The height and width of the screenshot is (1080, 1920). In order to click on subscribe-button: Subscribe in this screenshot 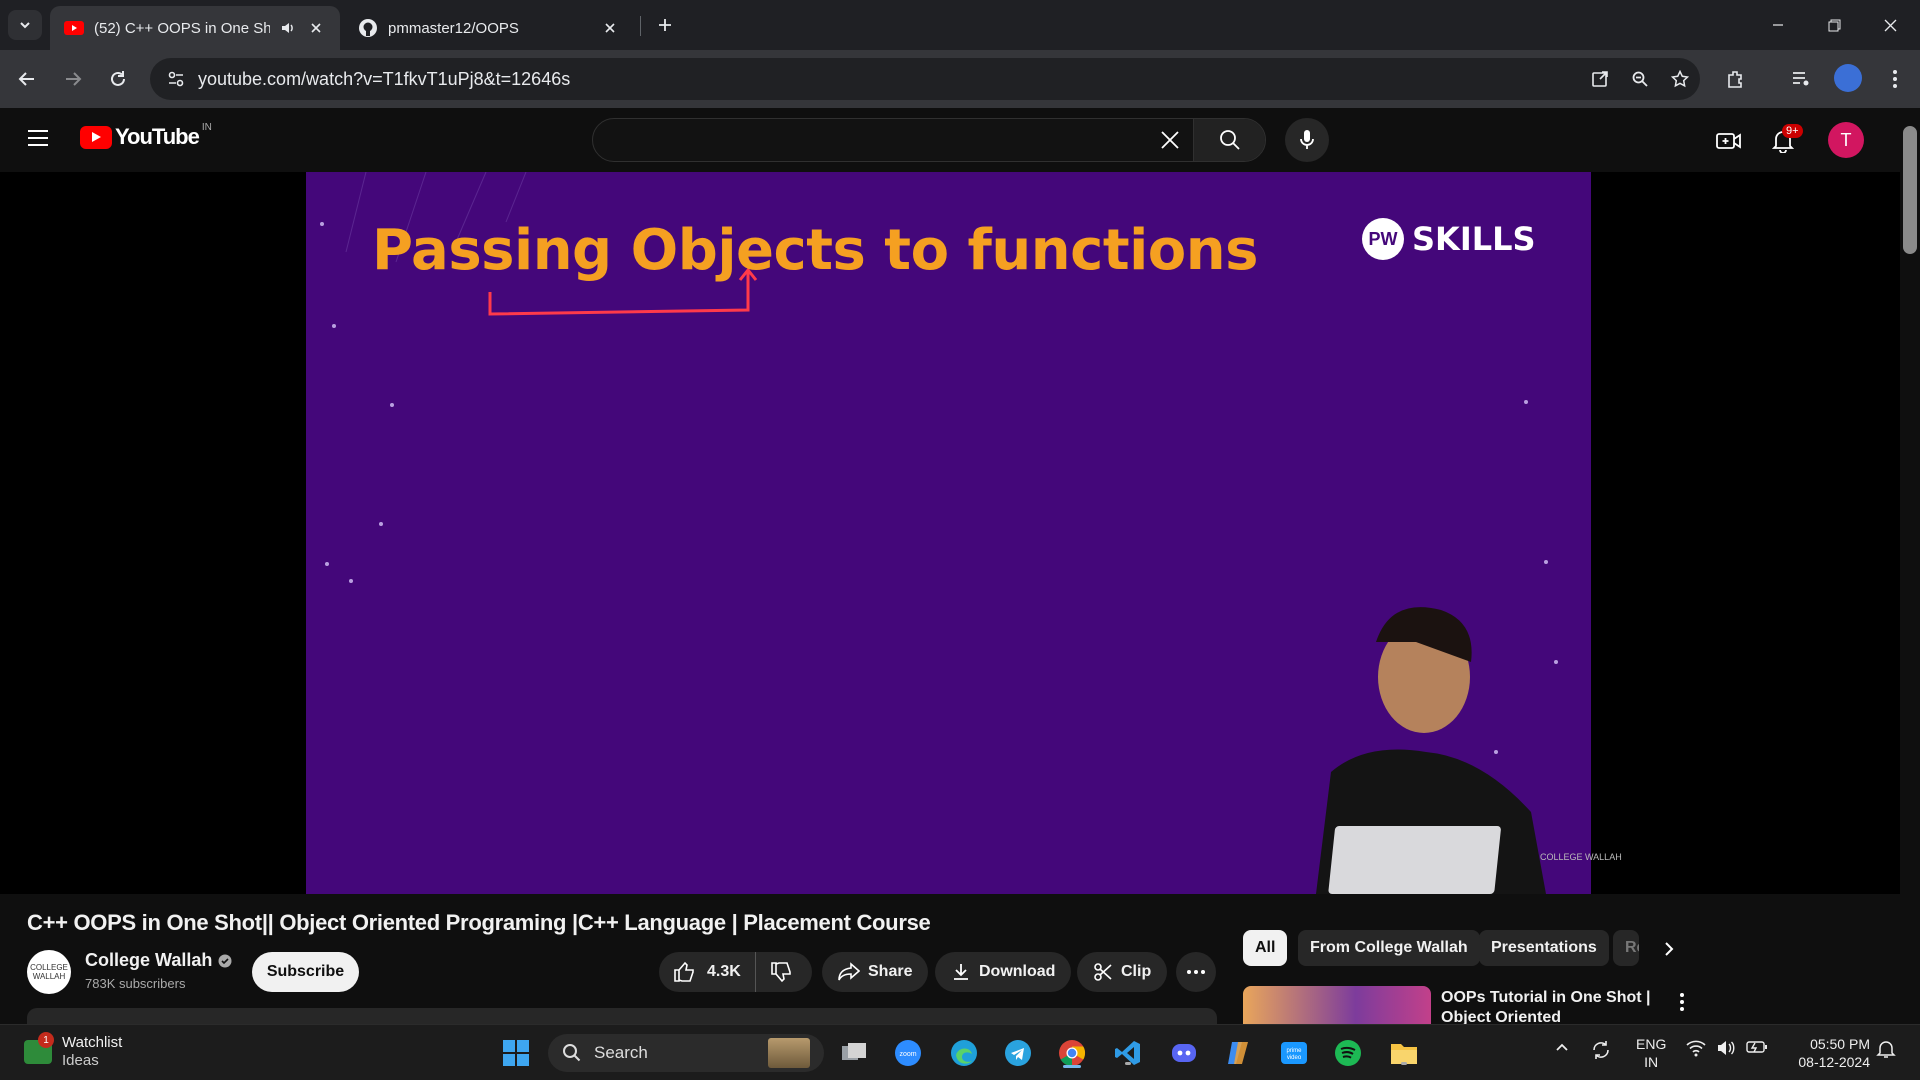, I will do `click(305, 972)`.